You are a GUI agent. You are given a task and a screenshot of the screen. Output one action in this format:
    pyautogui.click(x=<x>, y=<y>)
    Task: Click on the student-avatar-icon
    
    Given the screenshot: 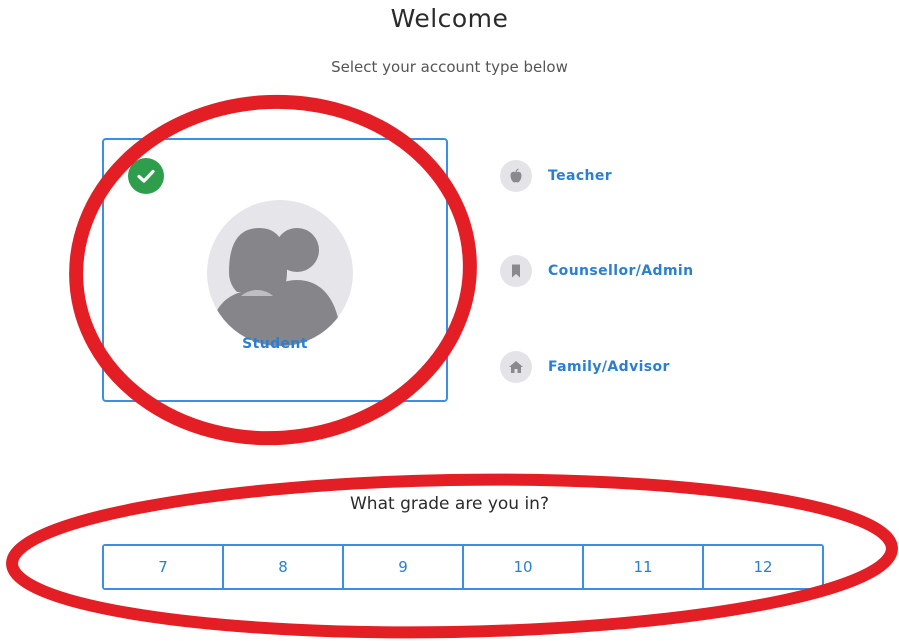 What is the action you would take?
    pyautogui.click(x=280, y=273)
    